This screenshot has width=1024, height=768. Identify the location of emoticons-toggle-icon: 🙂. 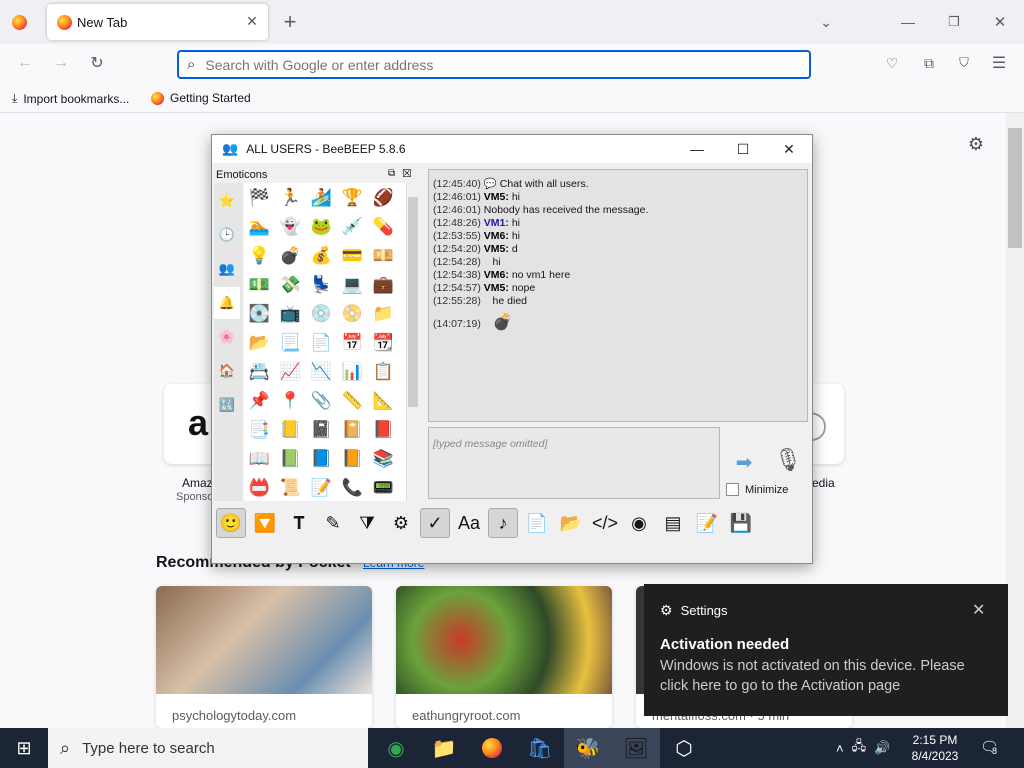
(231, 523).